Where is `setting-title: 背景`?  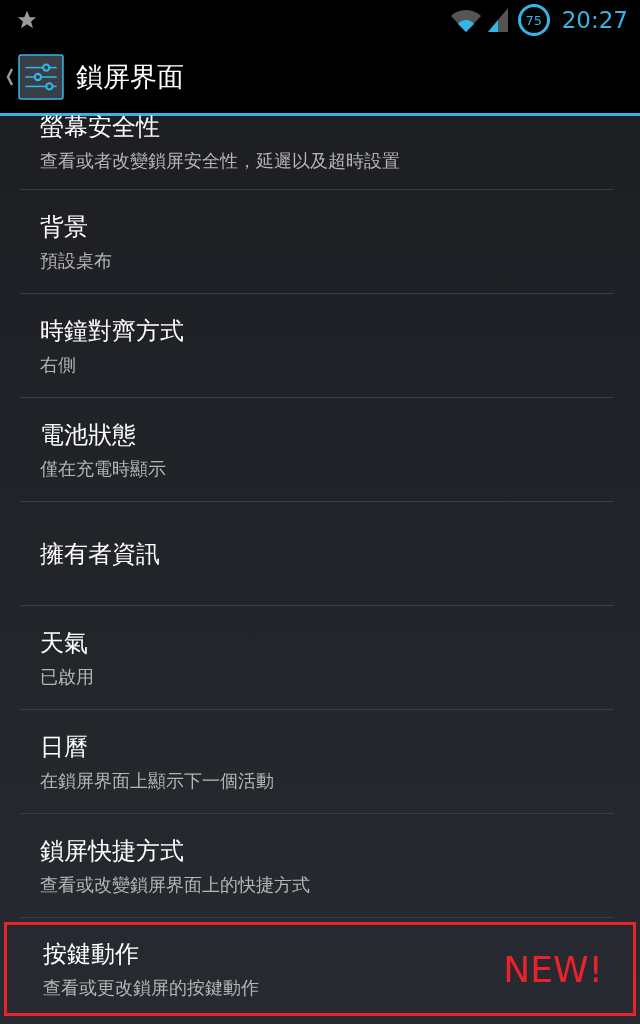
setting-title: 背景 is located at coordinates (64, 227).